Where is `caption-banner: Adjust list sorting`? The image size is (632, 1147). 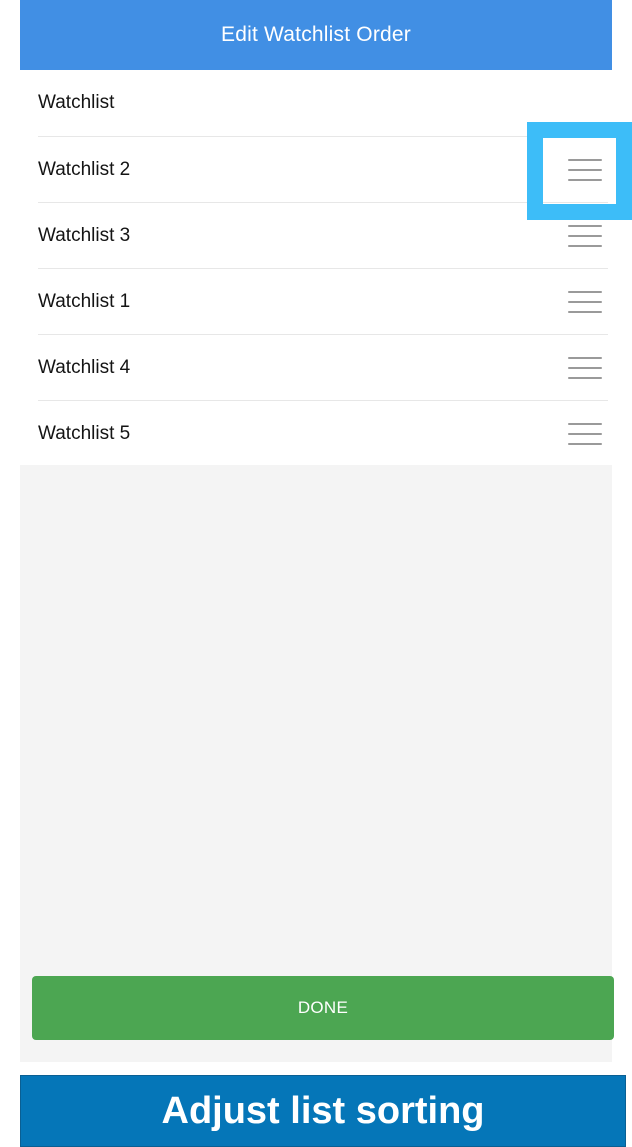 caption-banner: Adjust list sorting is located at coordinates (323, 1111).